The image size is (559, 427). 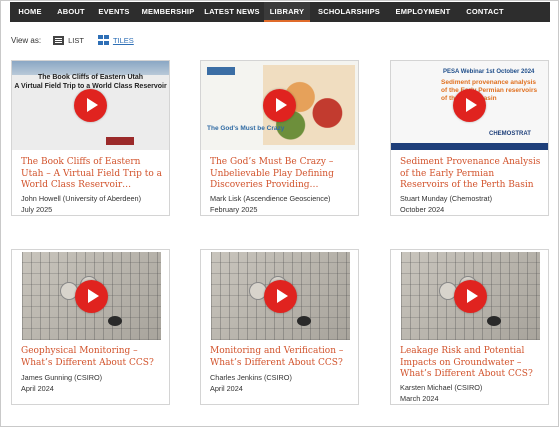 I want to click on nav-membership: MEMBERSHIP, so click(x=168, y=12).